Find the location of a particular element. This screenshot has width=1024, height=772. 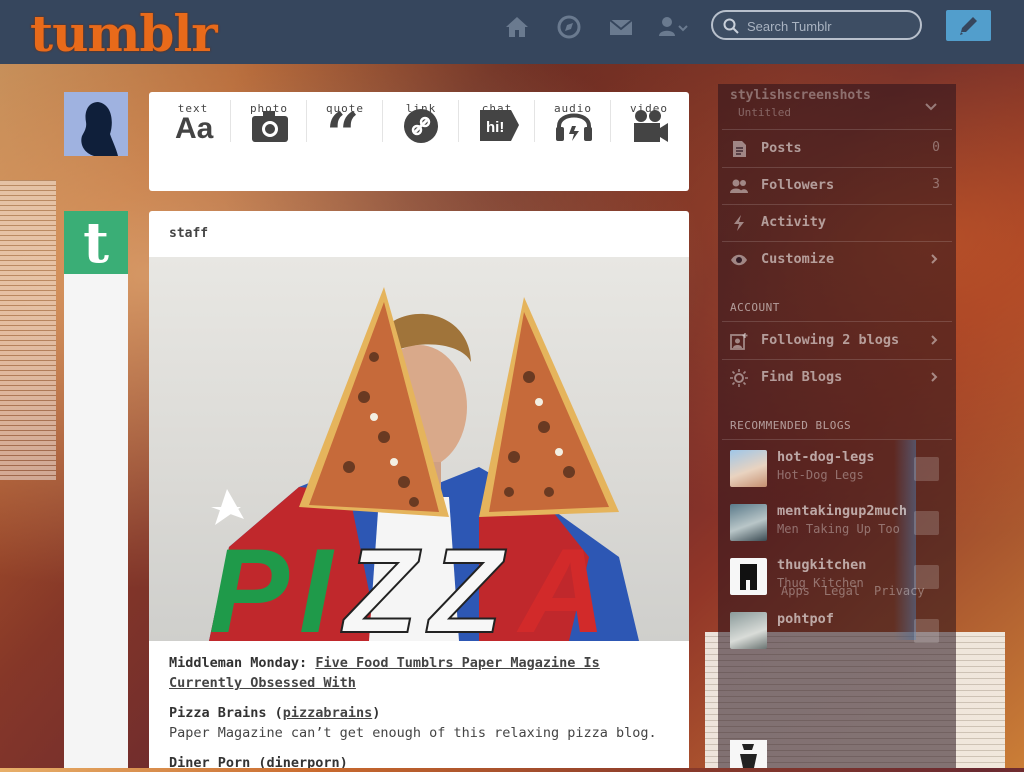

eye-icon is located at coordinates (739, 260).